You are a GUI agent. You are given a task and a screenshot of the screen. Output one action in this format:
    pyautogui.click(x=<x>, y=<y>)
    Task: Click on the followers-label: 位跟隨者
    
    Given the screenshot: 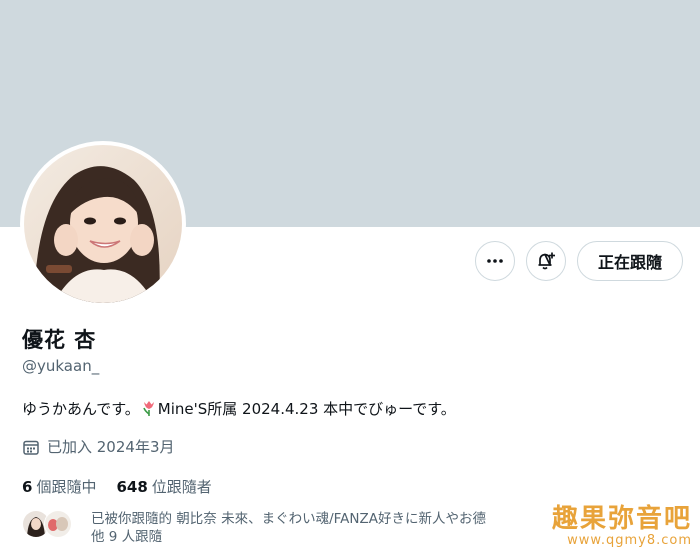 What is the action you would take?
    pyautogui.click(x=181, y=487)
    